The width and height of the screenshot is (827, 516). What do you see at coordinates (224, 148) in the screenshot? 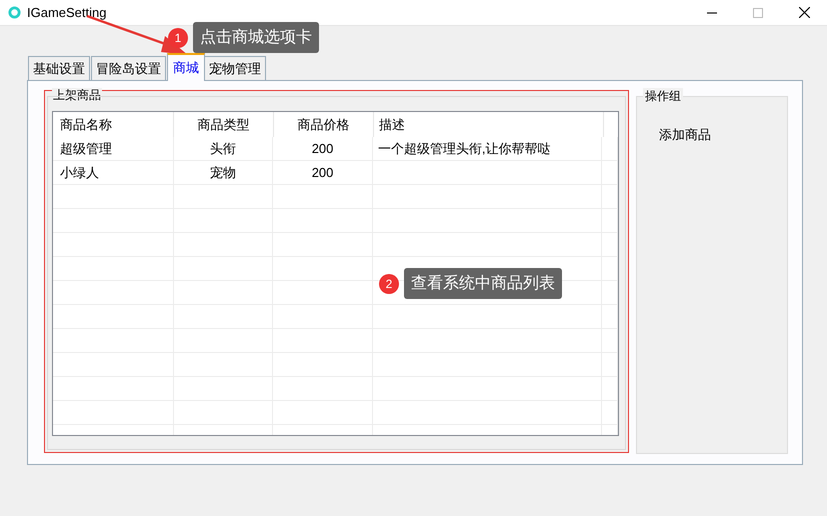
I see `table-cell: 头衔` at bounding box center [224, 148].